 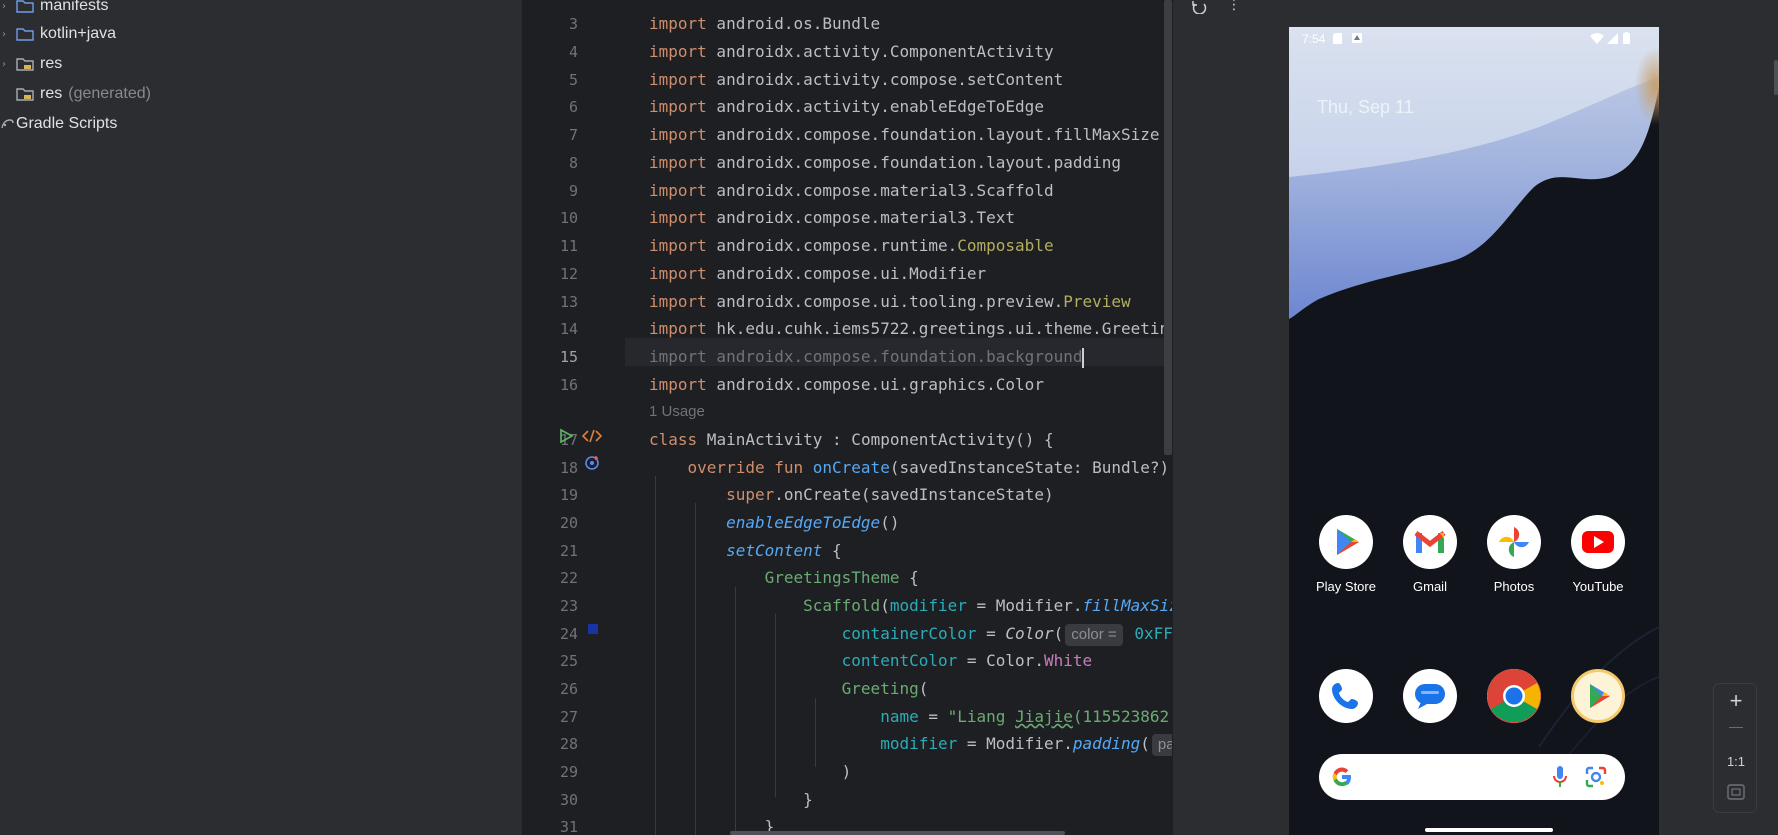 I want to click on app-photos: Photos, so click(x=1514, y=554).